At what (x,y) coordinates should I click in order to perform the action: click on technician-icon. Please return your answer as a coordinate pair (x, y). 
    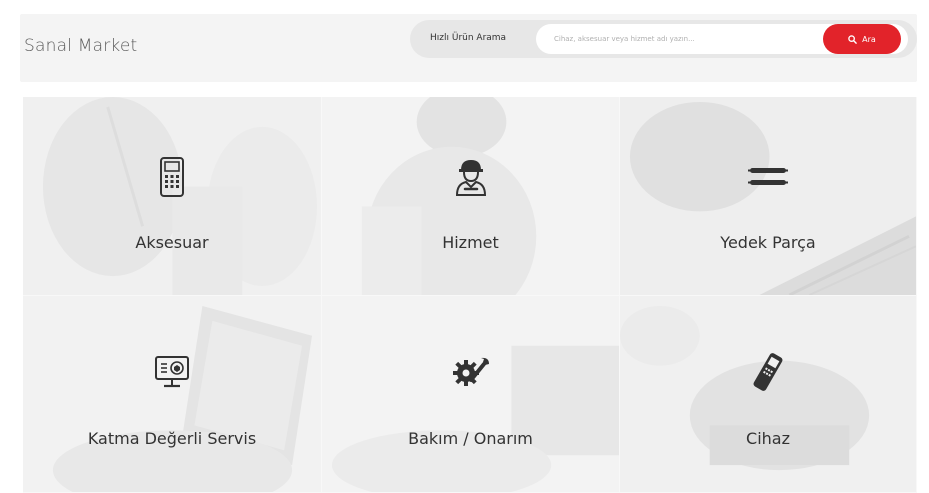
    Looking at the image, I should click on (471, 177).